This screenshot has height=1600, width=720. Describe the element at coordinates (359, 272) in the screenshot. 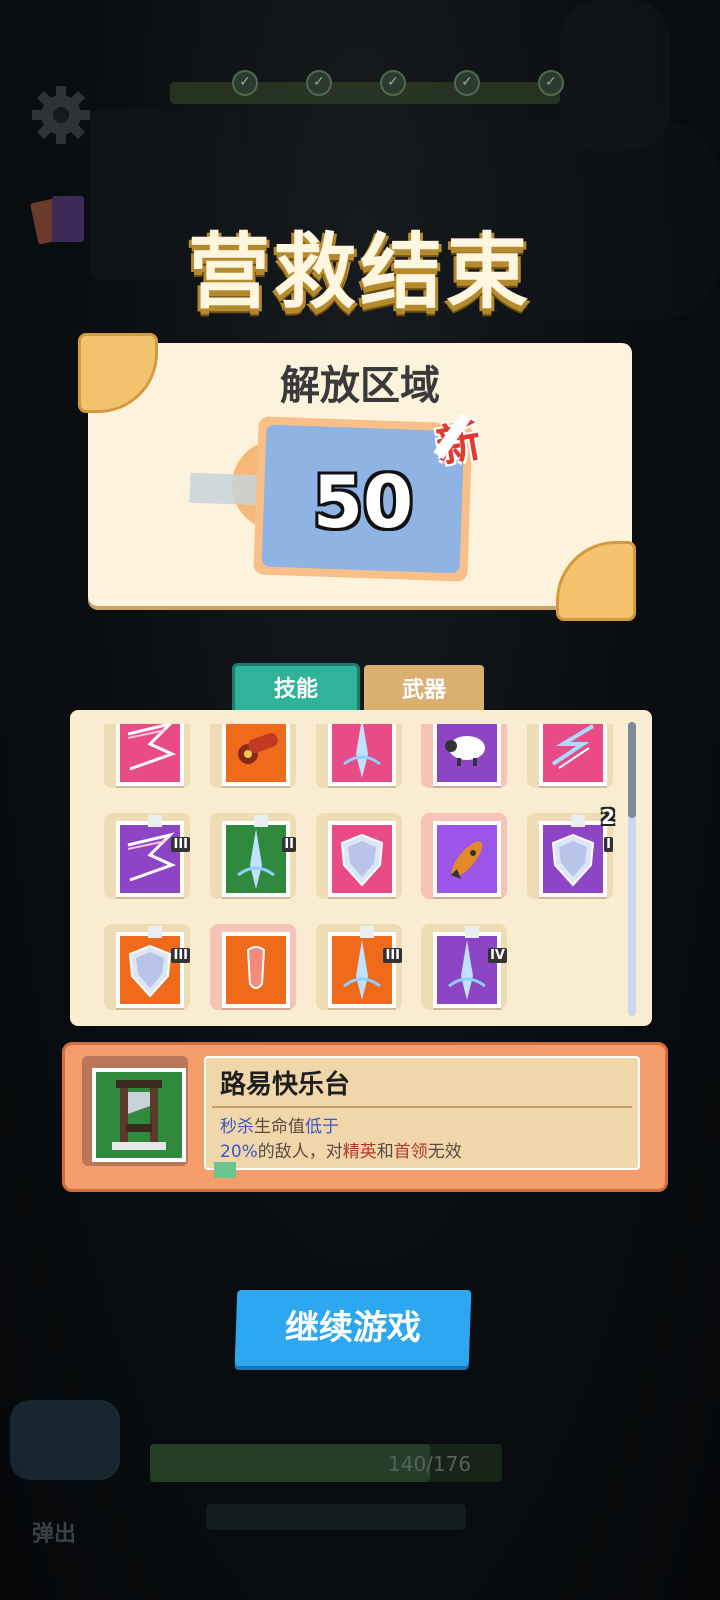

I see `page-title: 营救结束` at that location.